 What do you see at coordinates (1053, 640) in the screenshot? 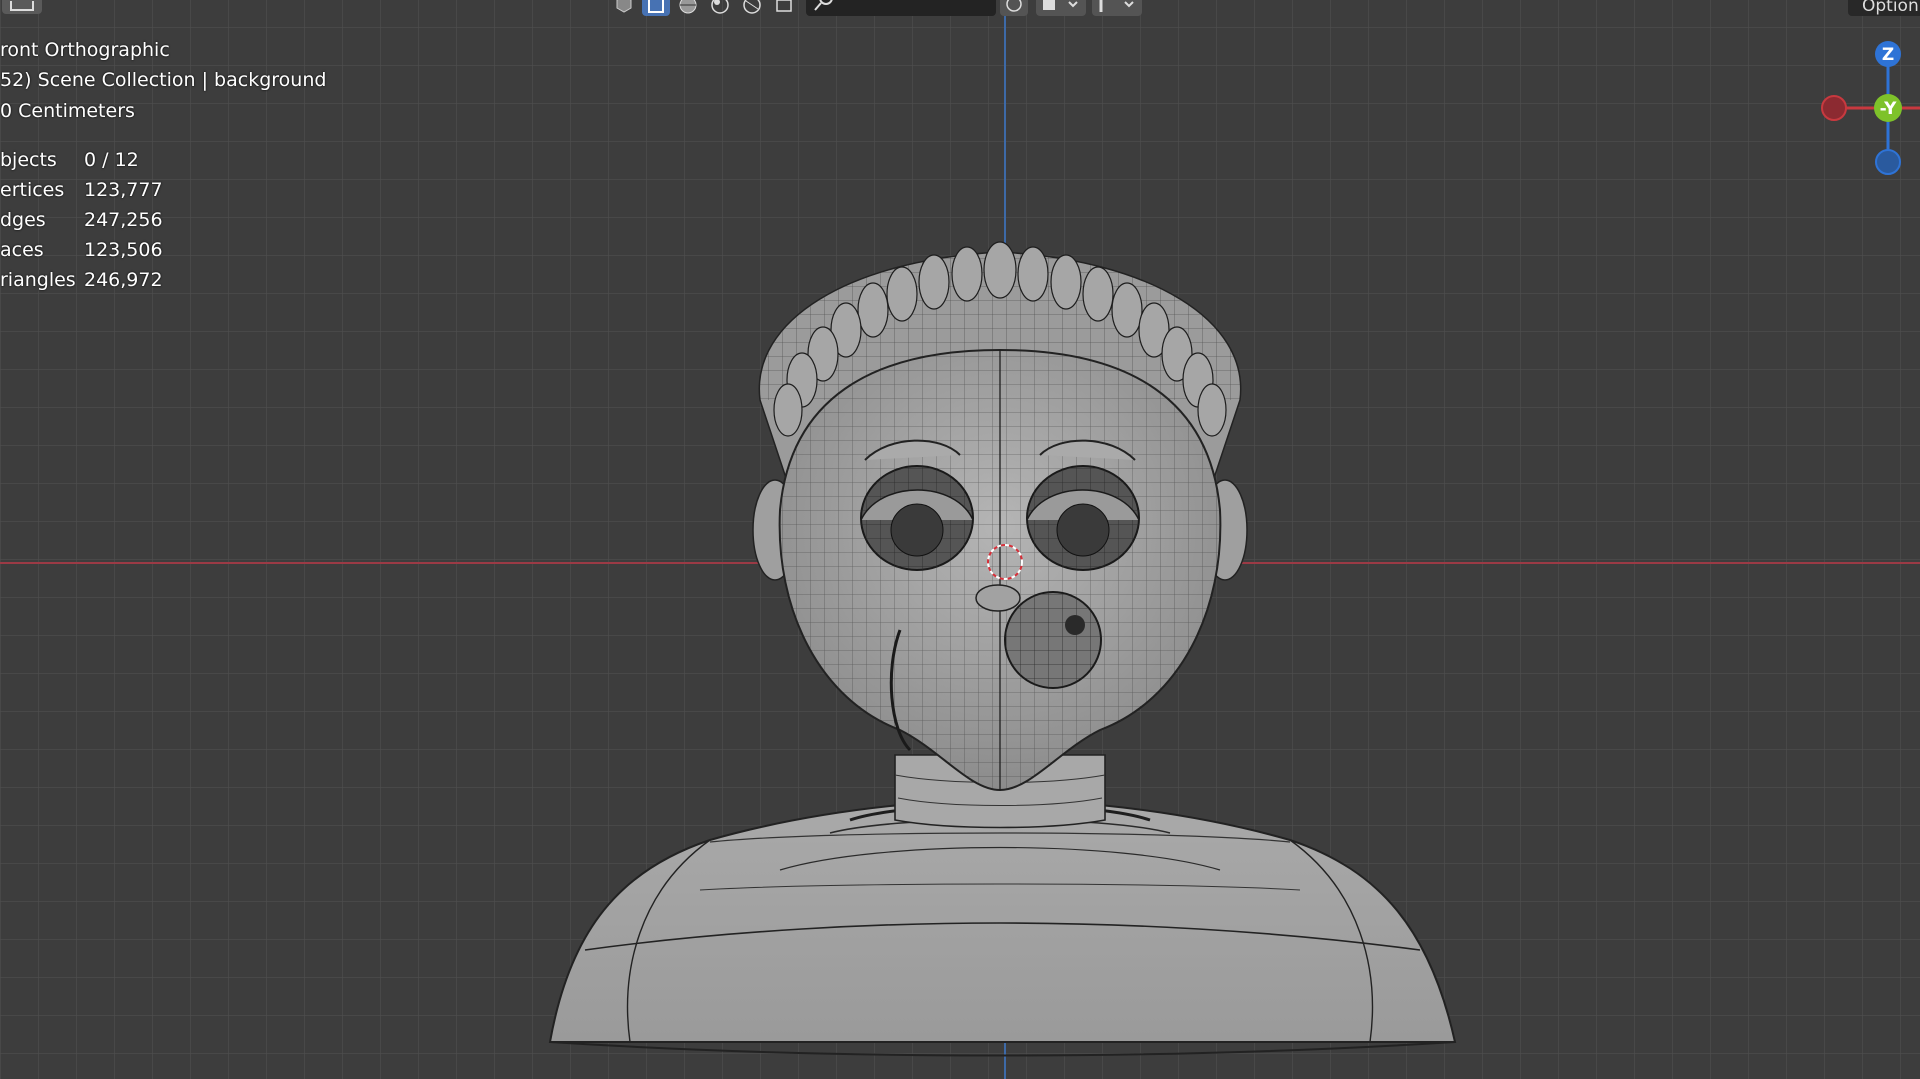
I see `gum-bubble-mesh` at bounding box center [1053, 640].